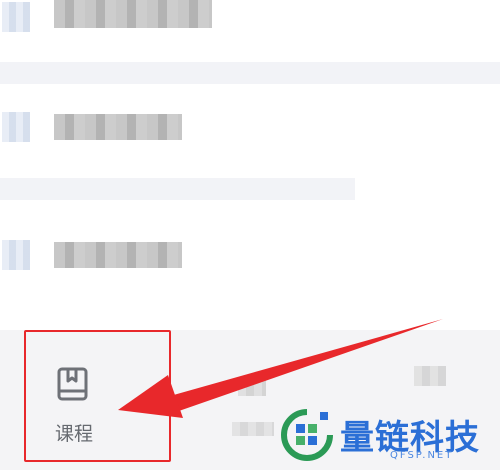 The width and height of the screenshot is (500, 470). I want to click on watermark-domain: QFSP.NET, so click(422, 455).